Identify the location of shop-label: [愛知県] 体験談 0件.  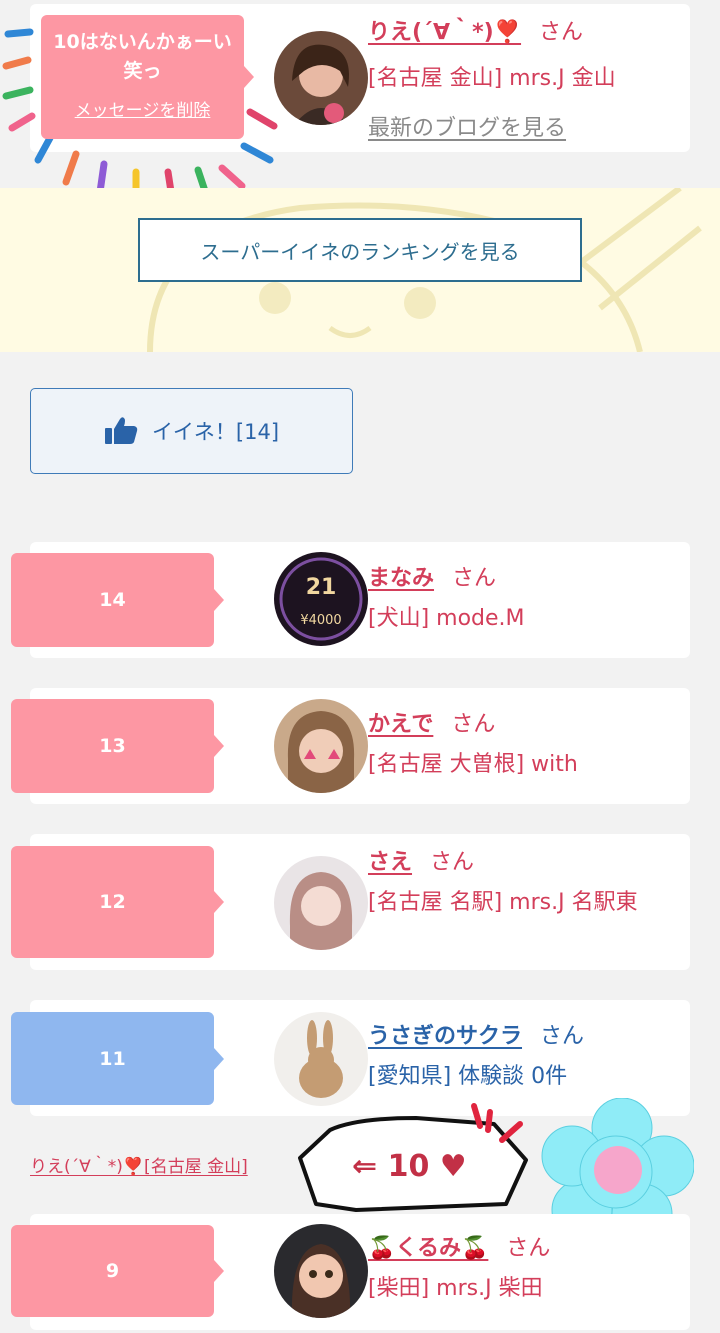
(468, 1076).